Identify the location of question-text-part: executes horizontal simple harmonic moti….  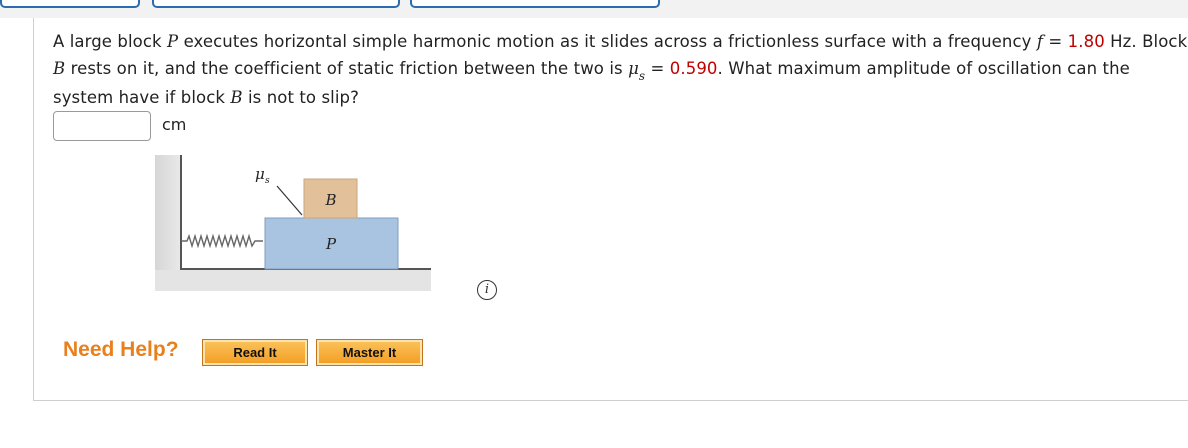
(607, 41).